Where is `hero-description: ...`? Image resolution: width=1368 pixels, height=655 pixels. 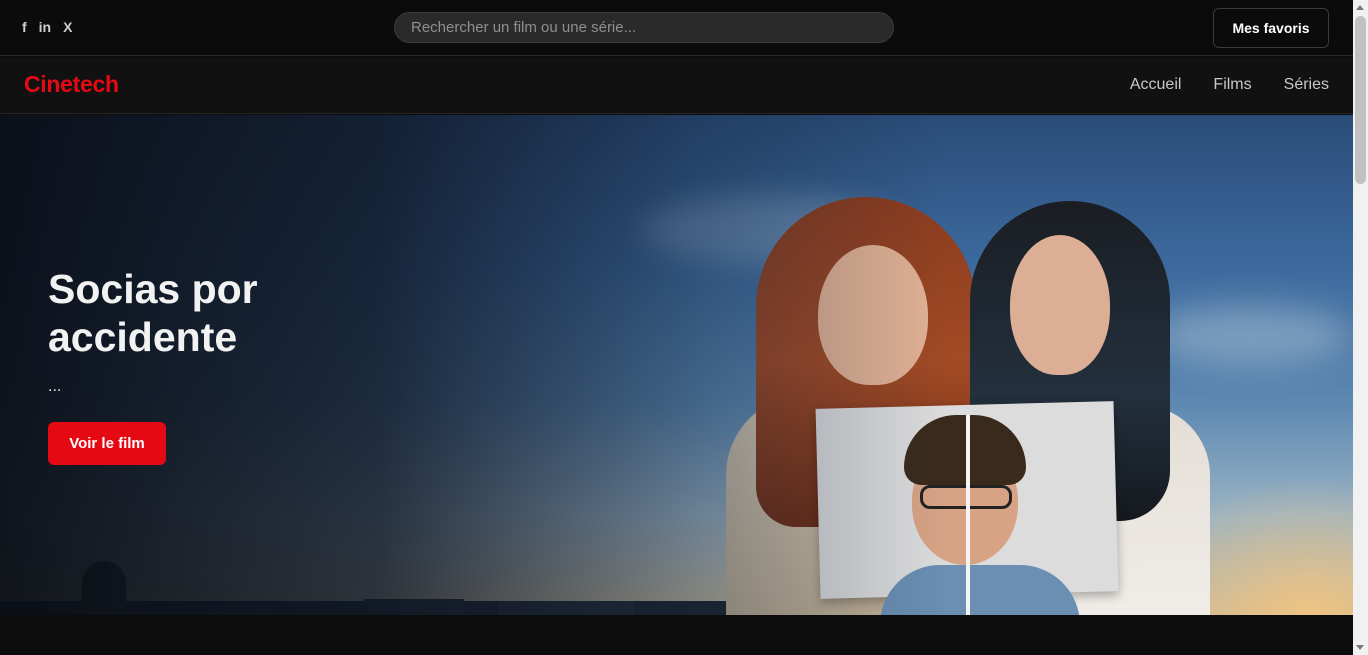
hero-description: ... is located at coordinates (55, 386).